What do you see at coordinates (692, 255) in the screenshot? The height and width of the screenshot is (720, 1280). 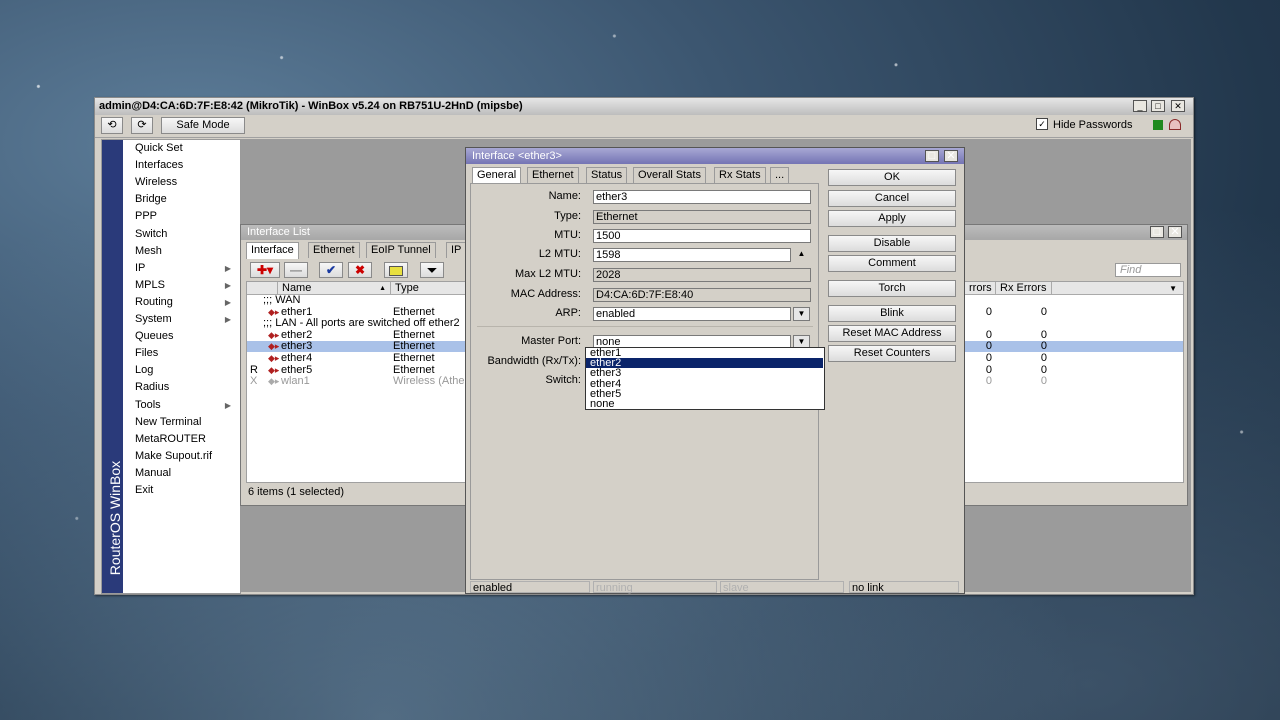 I see `l2mtu-field: 1598` at bounding box center [692, 255].